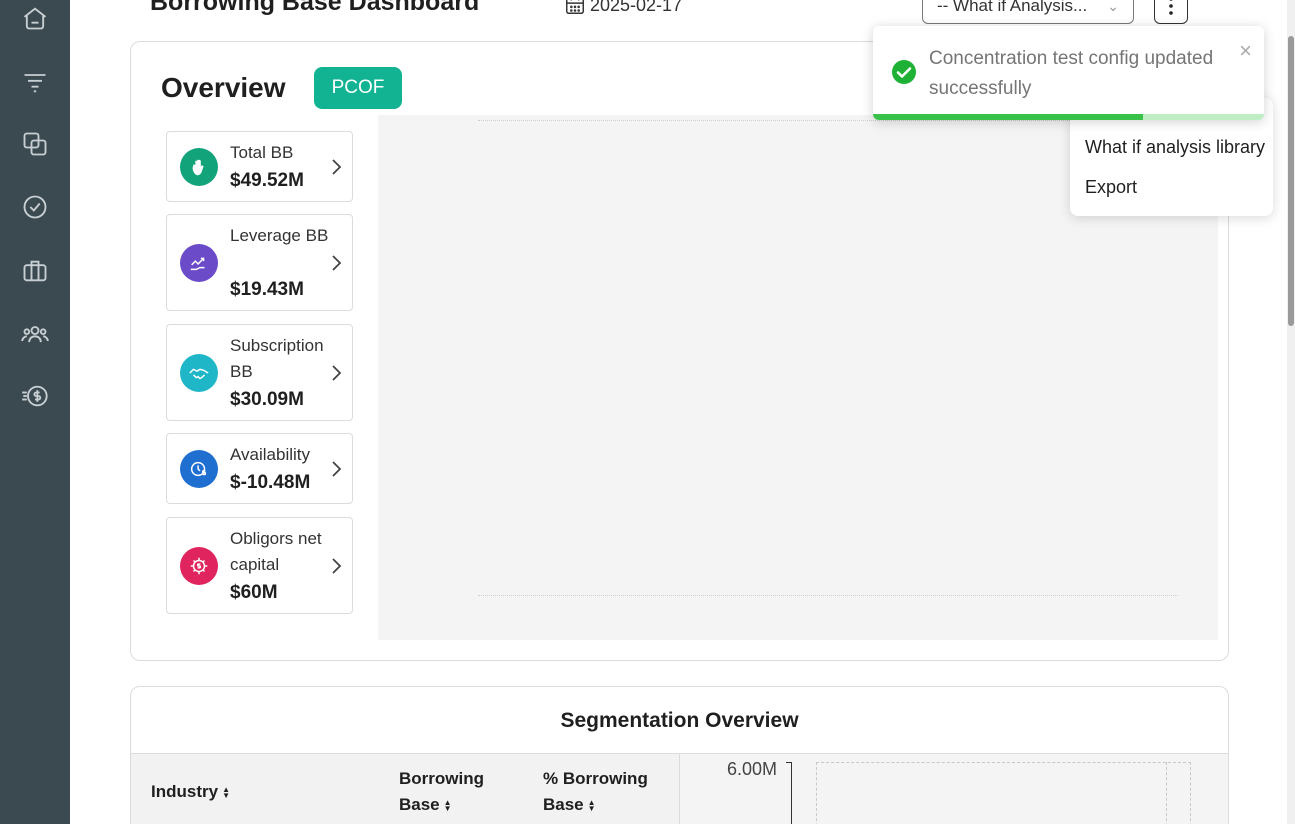  I want to click on toast-progress-track, so click(1068, 117).